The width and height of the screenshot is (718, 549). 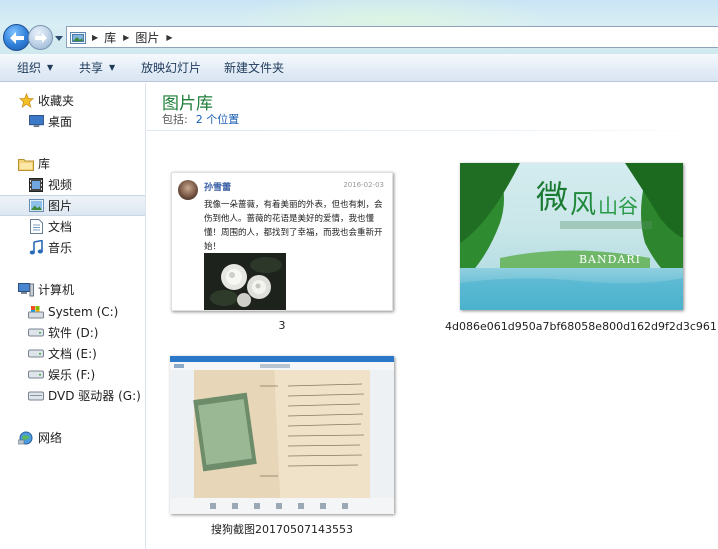 I want to click on breadcrumb-item-pictures: ▶ 图片, so click(x=144, y=37).